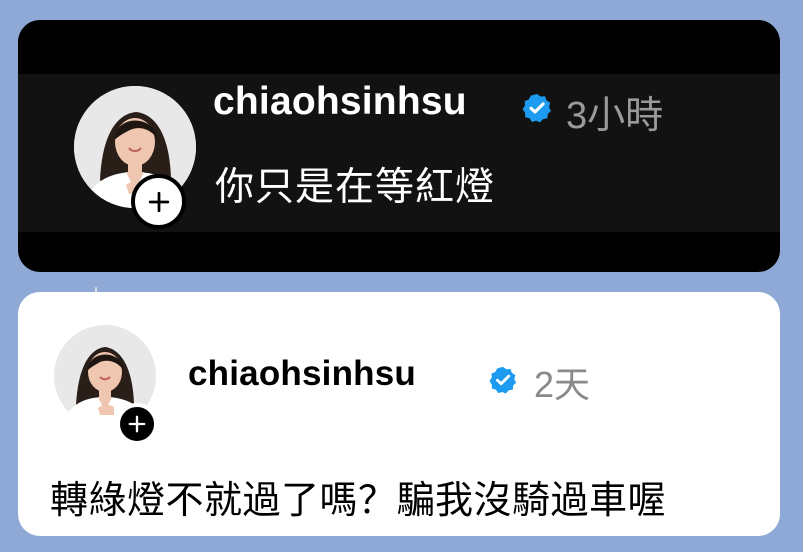 This screenshot has width=803, height=552. I want to click on post-text: 你只是在等紅燈, so click(355, 187).